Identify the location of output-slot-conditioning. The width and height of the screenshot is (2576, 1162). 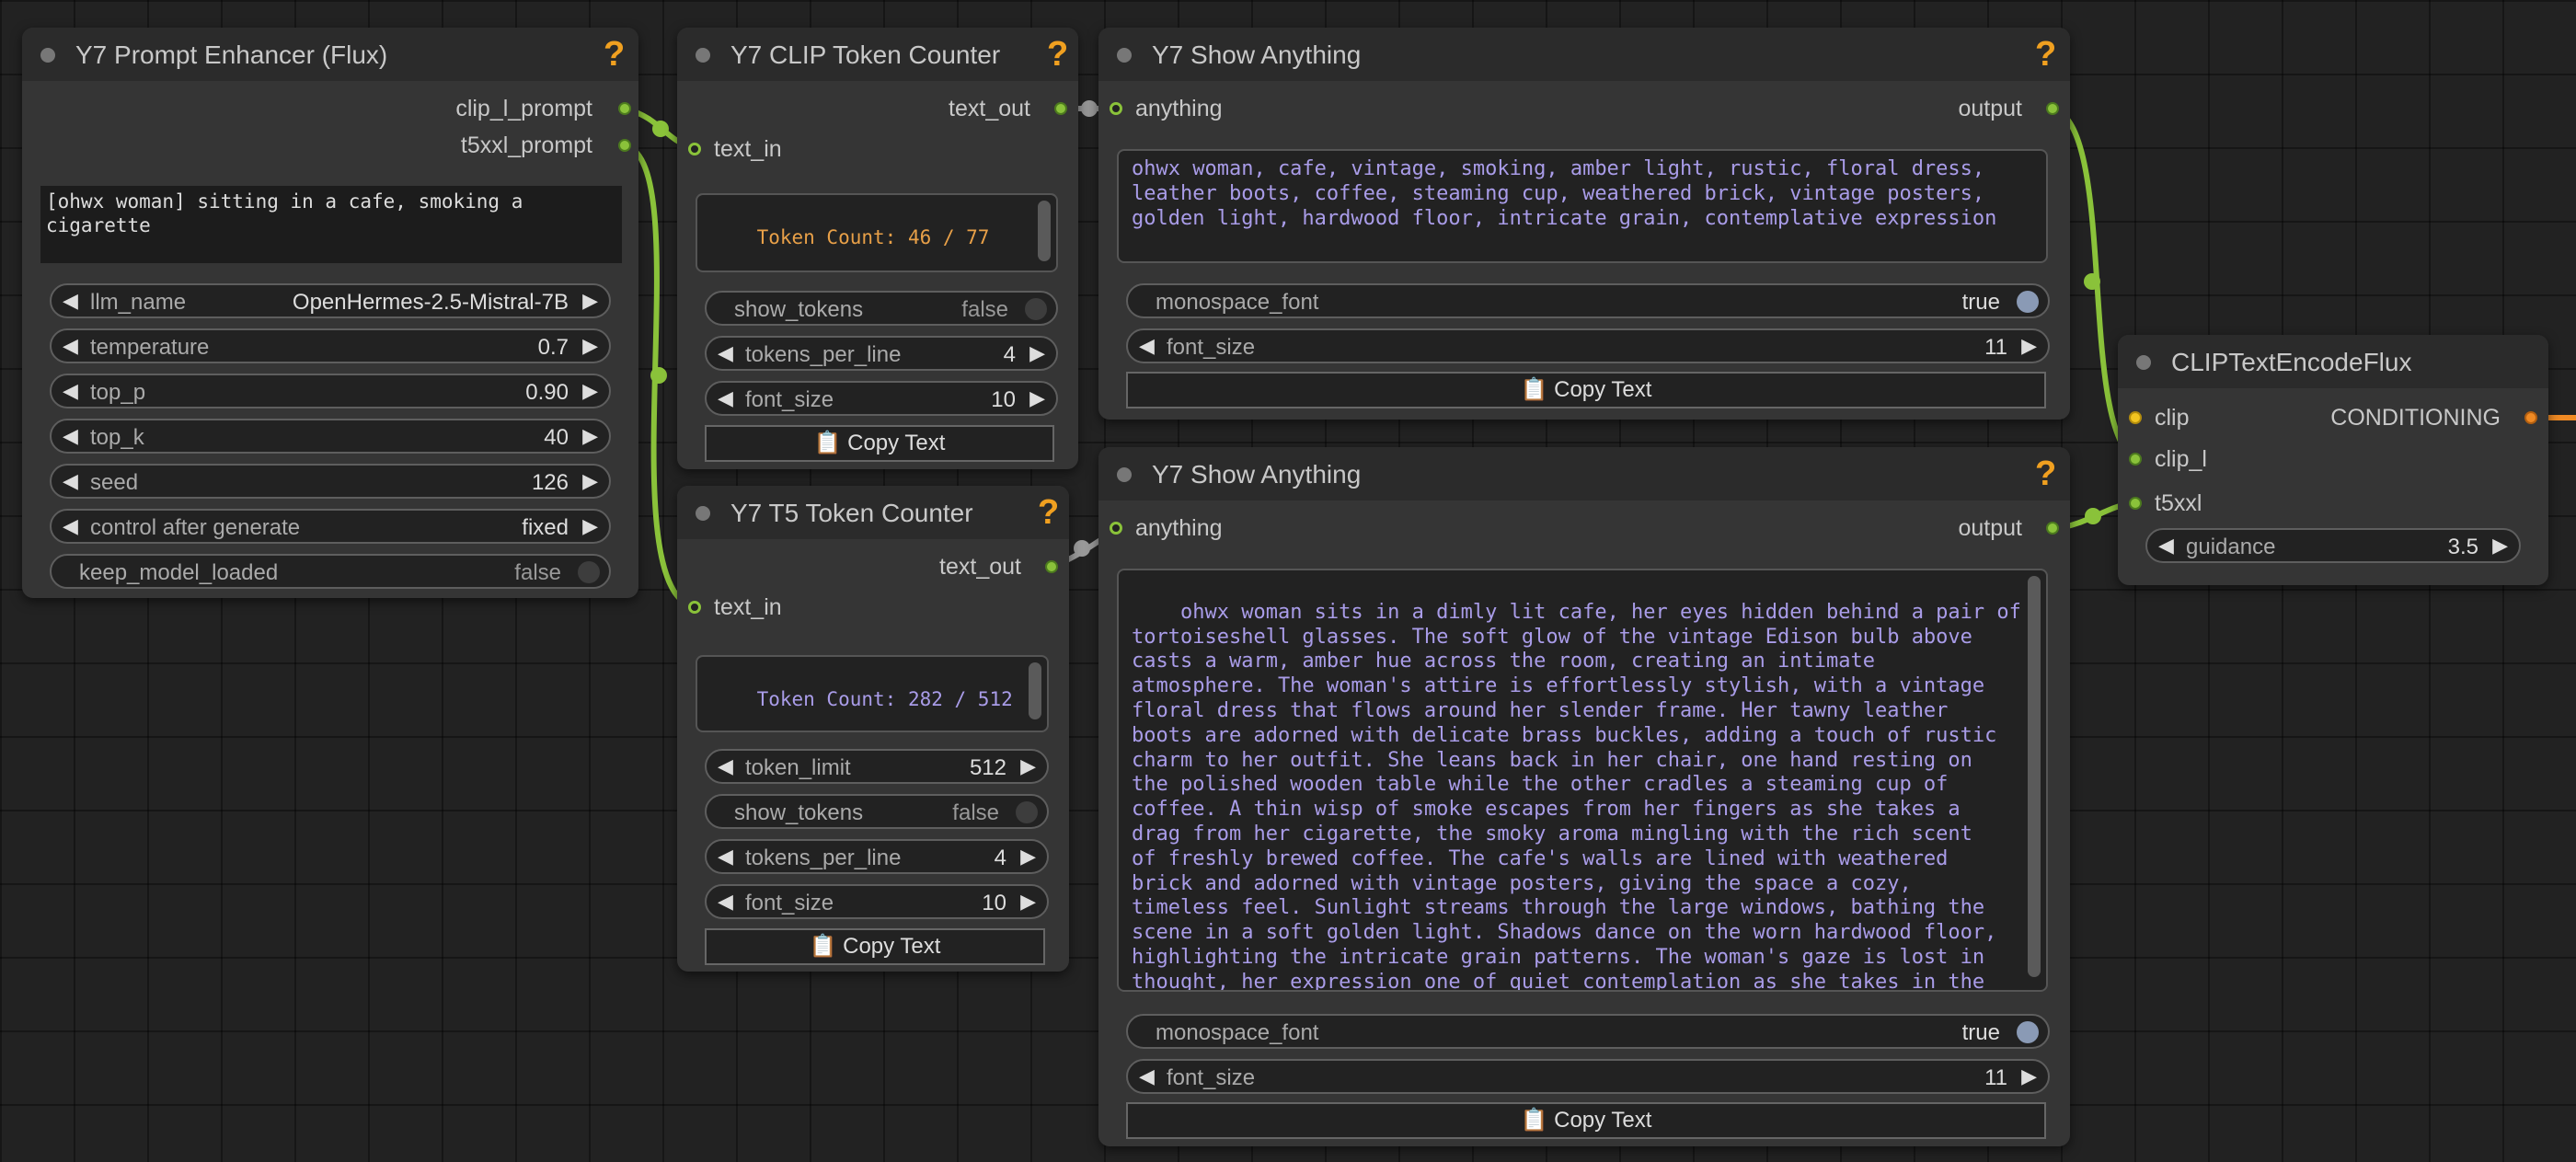
(2530, 418).